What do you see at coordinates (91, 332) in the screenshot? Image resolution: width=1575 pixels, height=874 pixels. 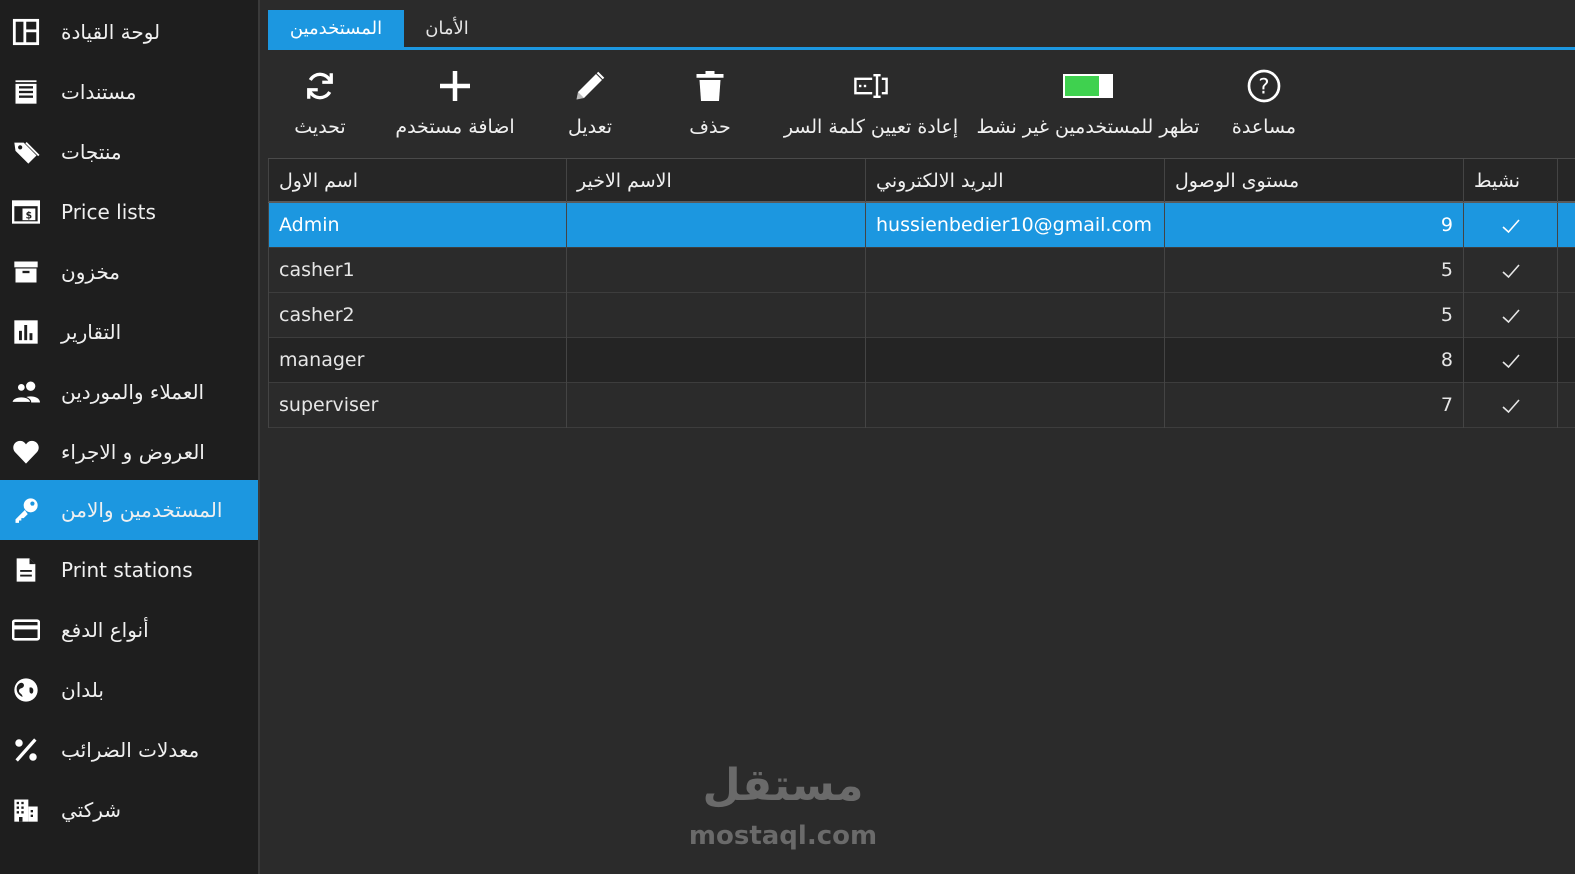 I see `sidebar-item-label: التقارير` at bounding box center [91, 332].